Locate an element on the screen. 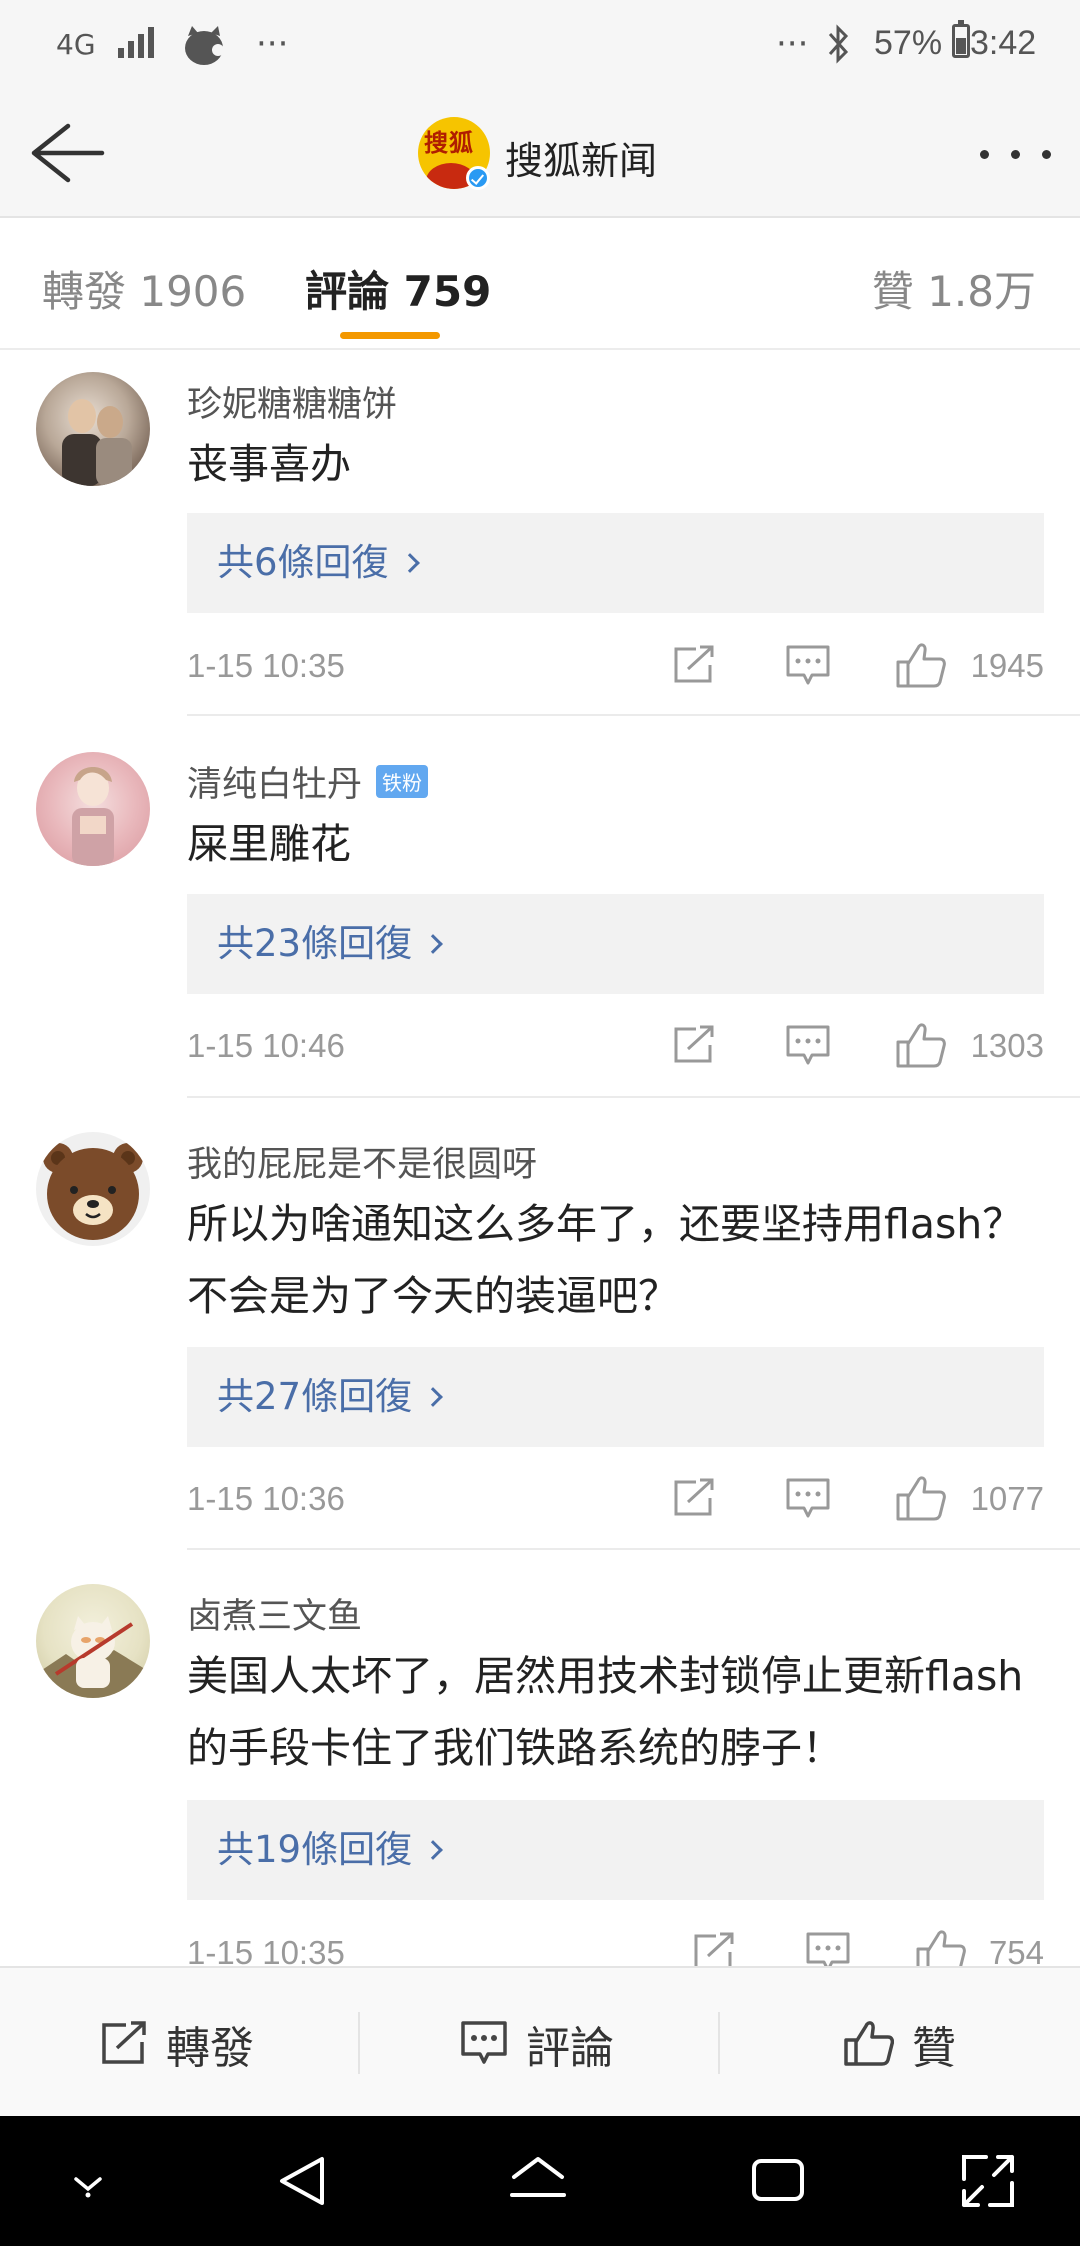 Image resolution: width=1080 pixels, height=2246 pixels. tab-forwards: 轉發 1906 is located at coordinates (144, 288).